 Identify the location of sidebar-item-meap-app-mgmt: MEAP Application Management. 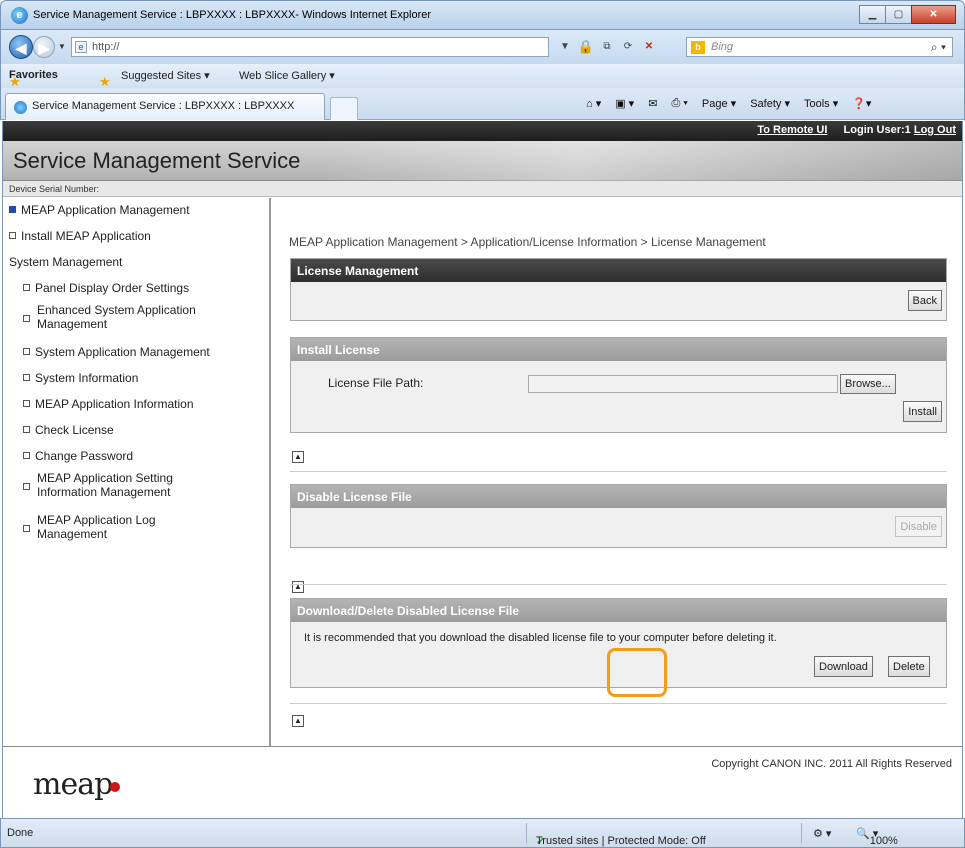
(99, 210).